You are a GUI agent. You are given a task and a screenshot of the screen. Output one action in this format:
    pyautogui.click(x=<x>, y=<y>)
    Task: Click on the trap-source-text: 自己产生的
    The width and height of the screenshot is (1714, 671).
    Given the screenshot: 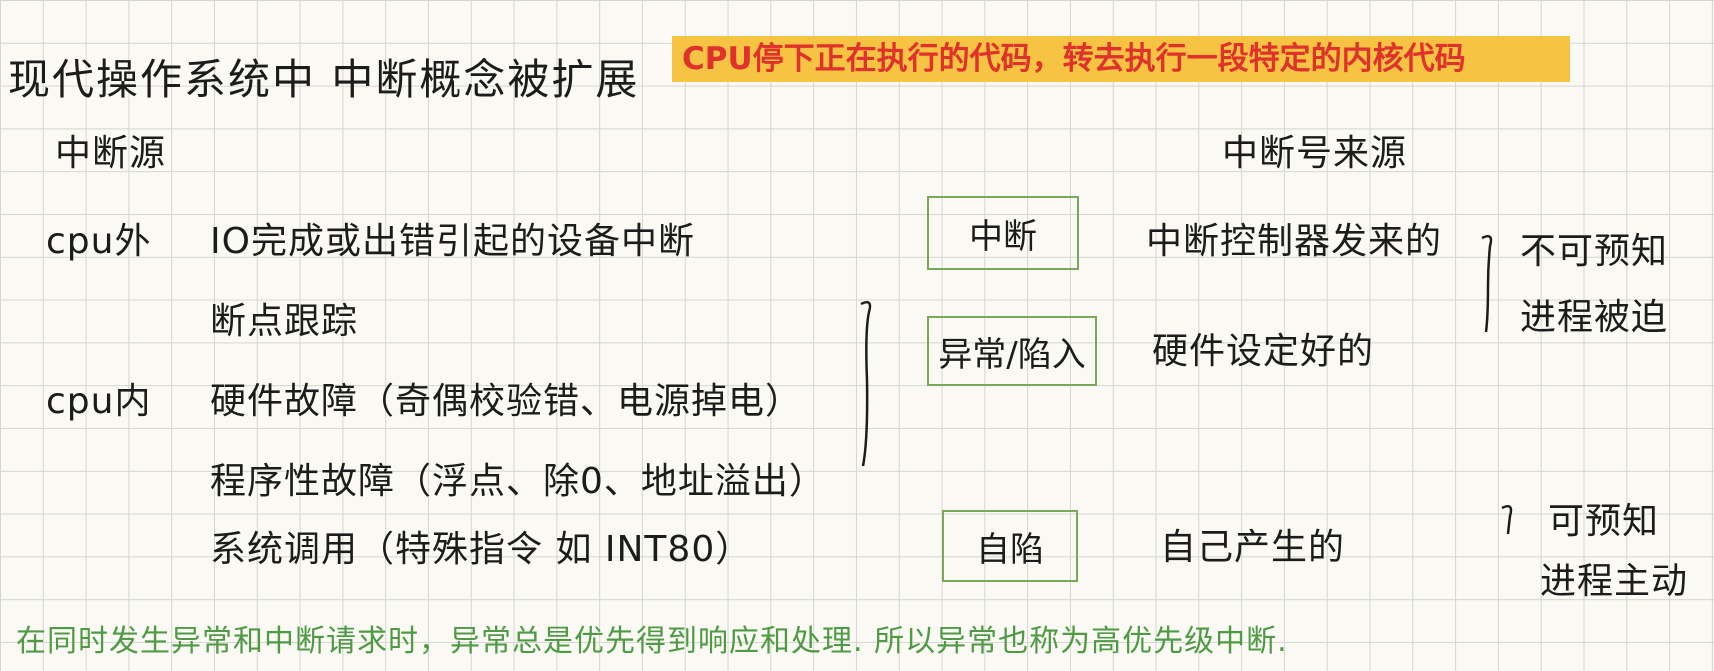 What is the action you would take?
    pyautogui.click(x=1253, y=547)
    